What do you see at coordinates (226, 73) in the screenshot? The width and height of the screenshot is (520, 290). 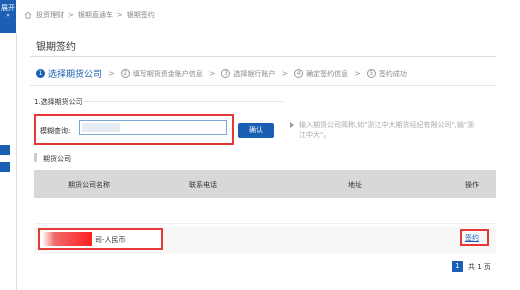 I see `step-number: 3` at bounding box center [226, 73].